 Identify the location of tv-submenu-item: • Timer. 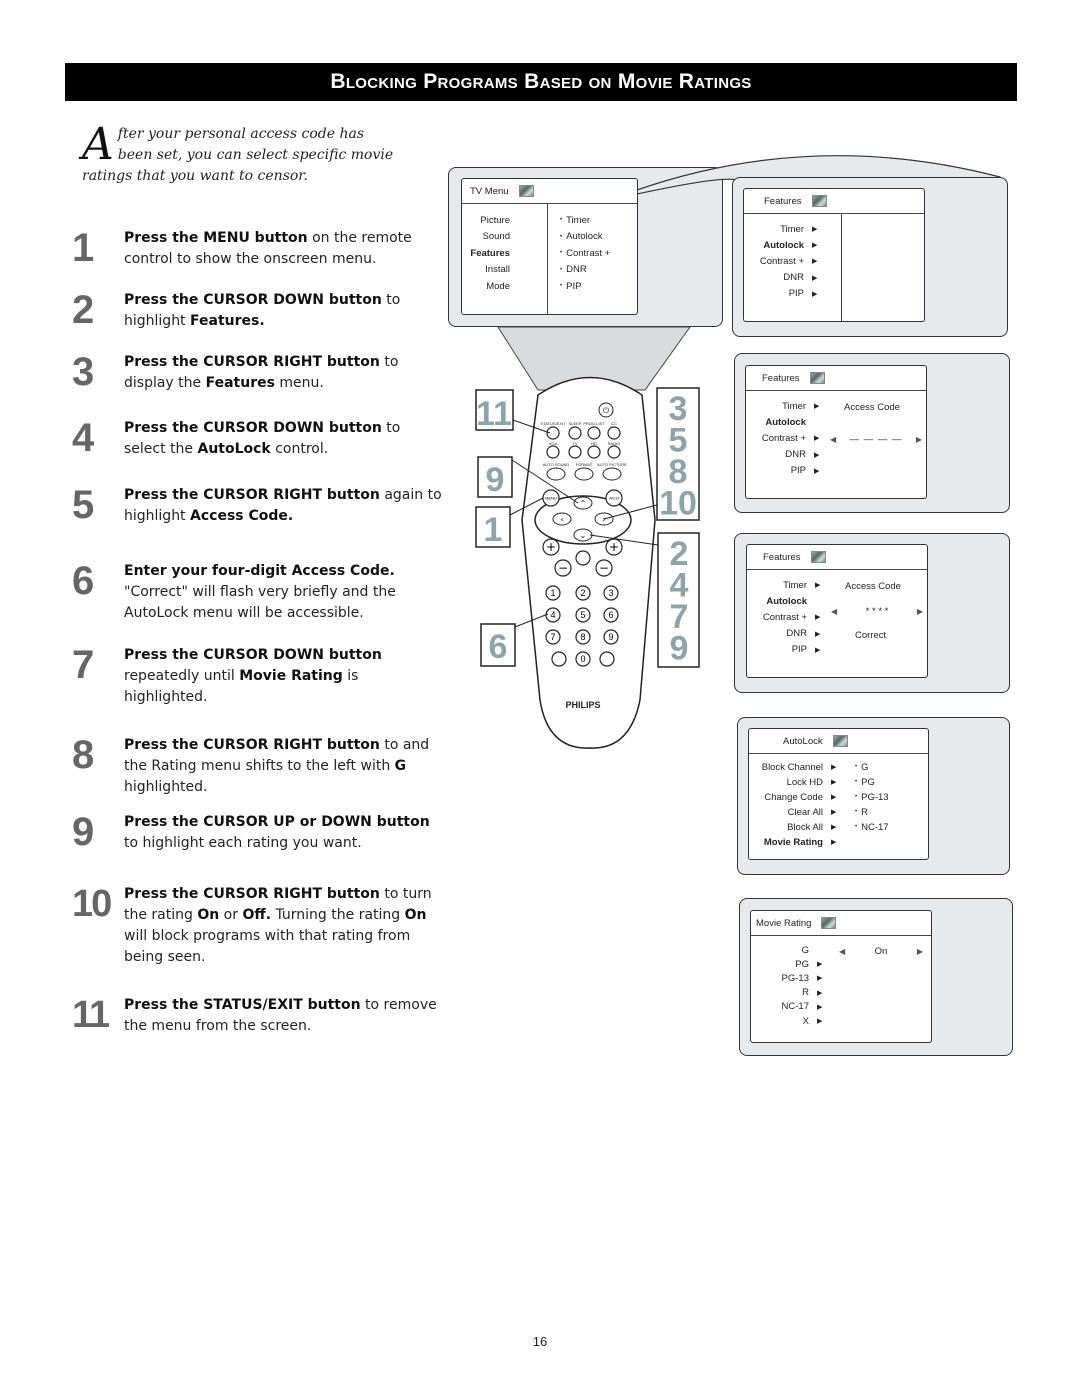
(598, 220).